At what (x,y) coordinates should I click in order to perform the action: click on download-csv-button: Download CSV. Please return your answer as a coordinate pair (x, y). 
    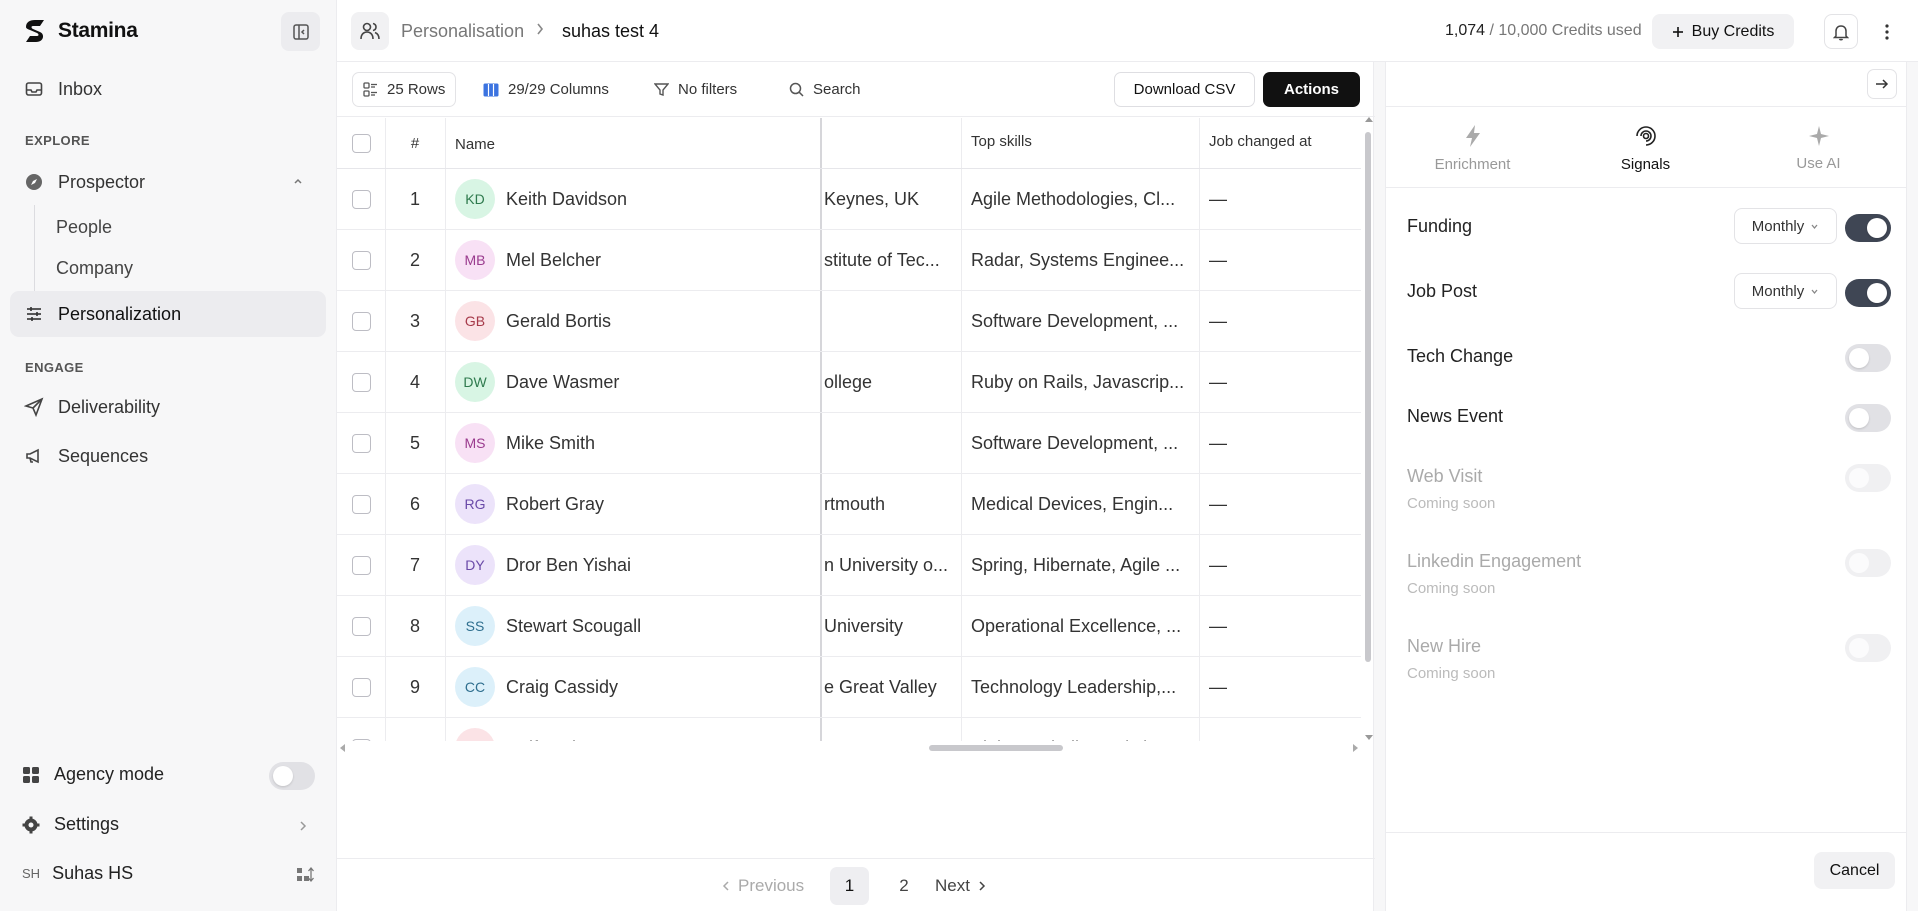
    Looking at the image, I should click on (1184, 89).